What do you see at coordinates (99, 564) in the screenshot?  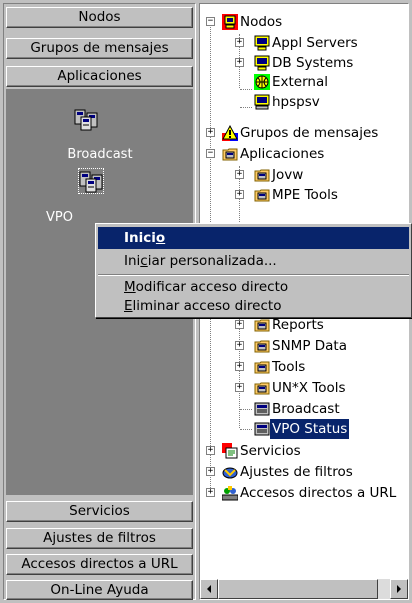 I see `group-button-accesos-directos-url: Accesos directos a URL` at bounding box center [99, 564].